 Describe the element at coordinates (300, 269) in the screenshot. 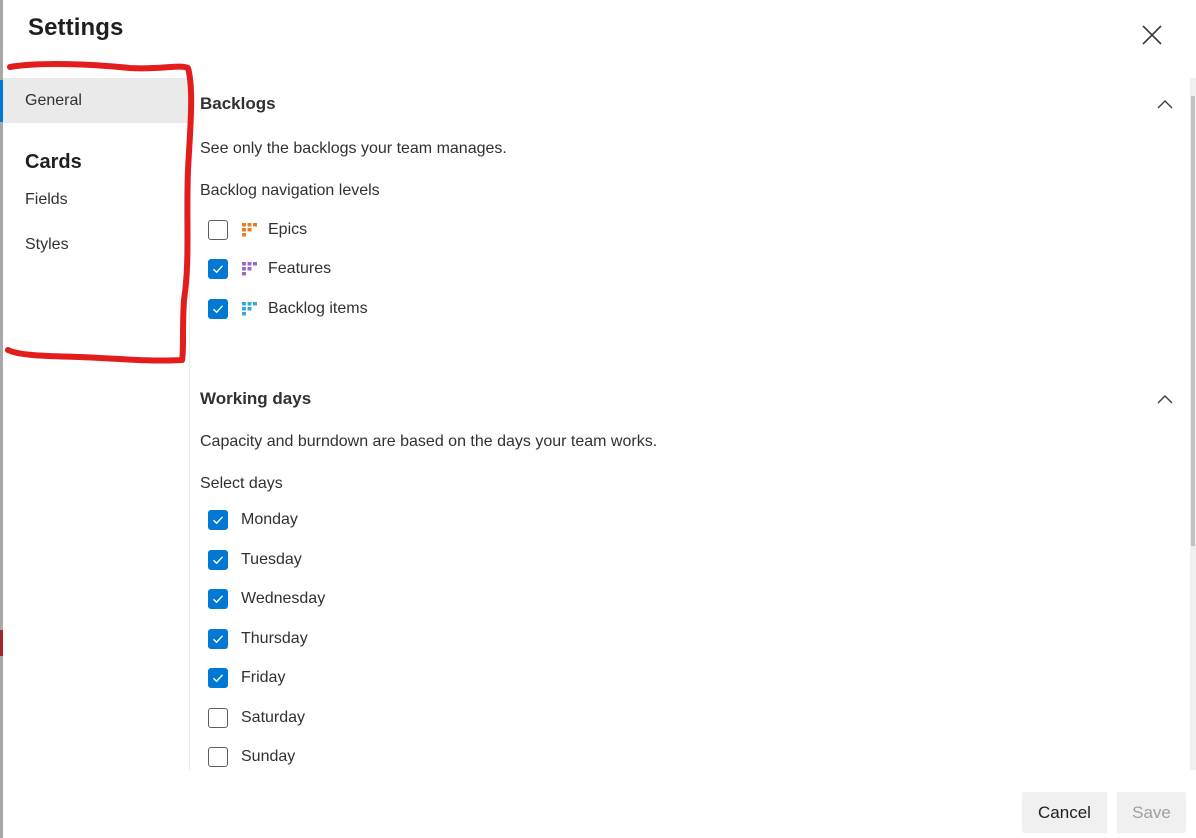

I see `checkbox-label: Features` at that location.